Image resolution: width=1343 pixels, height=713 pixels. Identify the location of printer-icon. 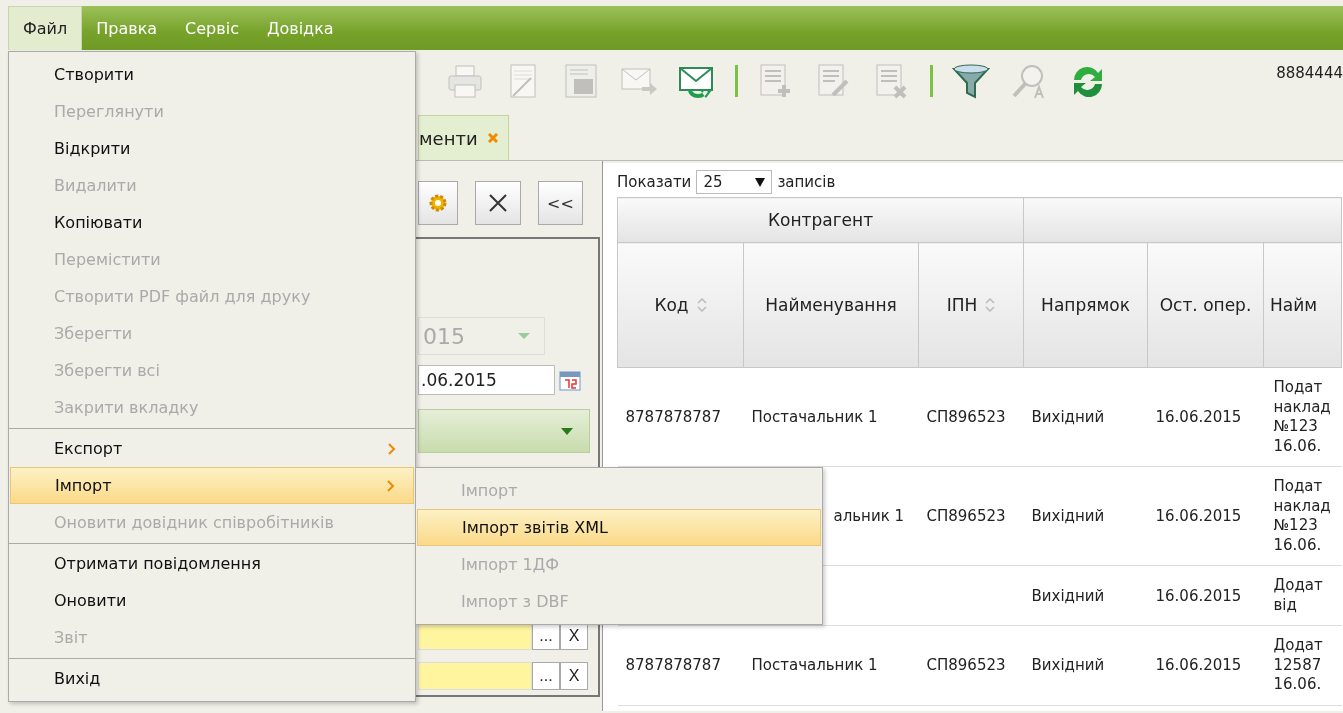
(465, 81).